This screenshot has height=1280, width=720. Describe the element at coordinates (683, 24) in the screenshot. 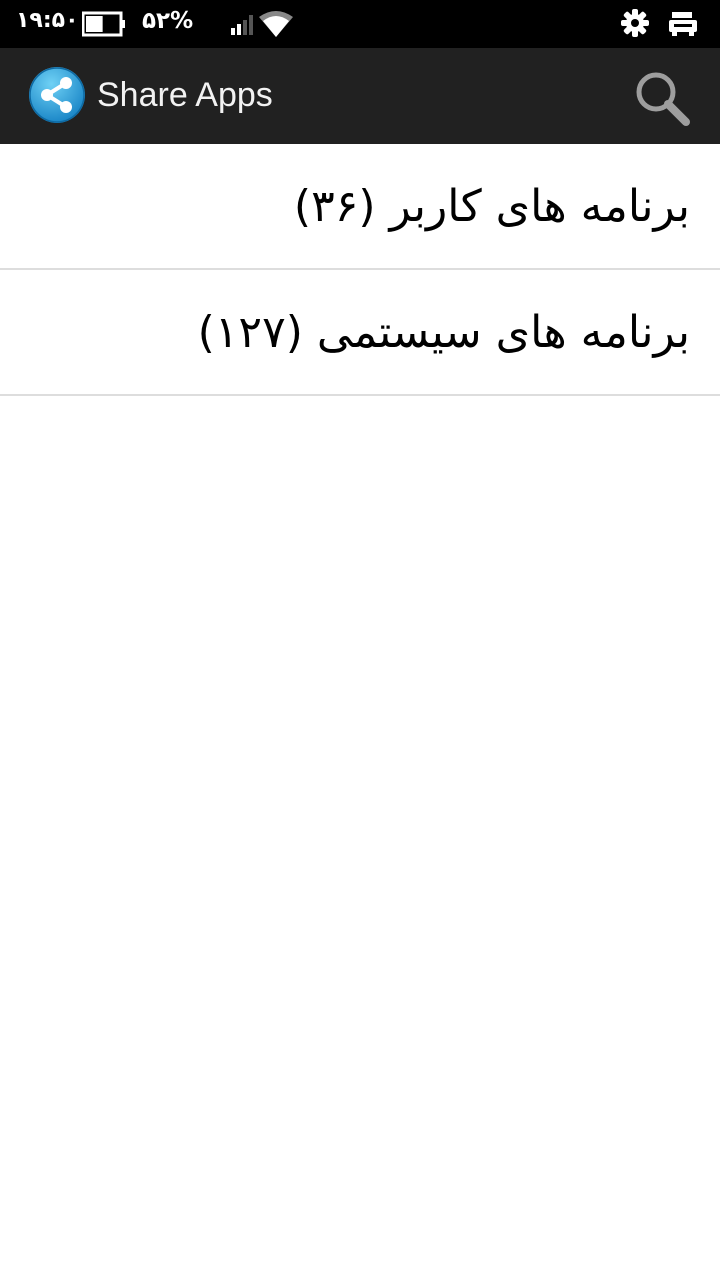

I see `notification-icon` at that location.